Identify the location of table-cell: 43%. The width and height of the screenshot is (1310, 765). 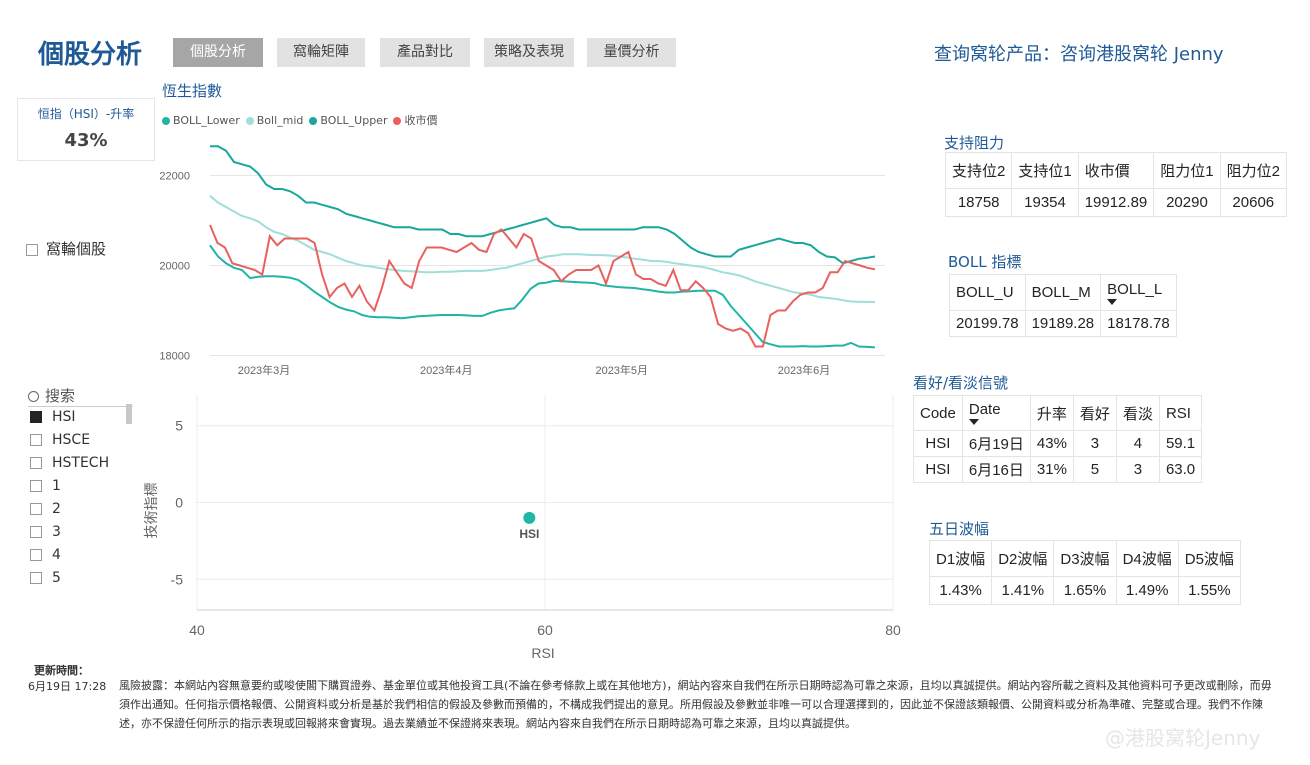
(1051, 443).